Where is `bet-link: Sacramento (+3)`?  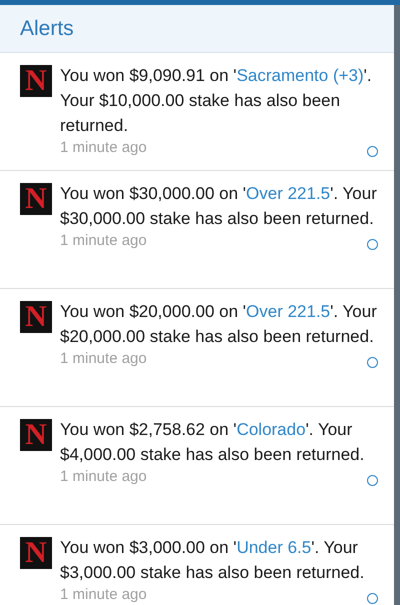 bet-link: Sacramento (+3) is located at coordinates (300, 75).